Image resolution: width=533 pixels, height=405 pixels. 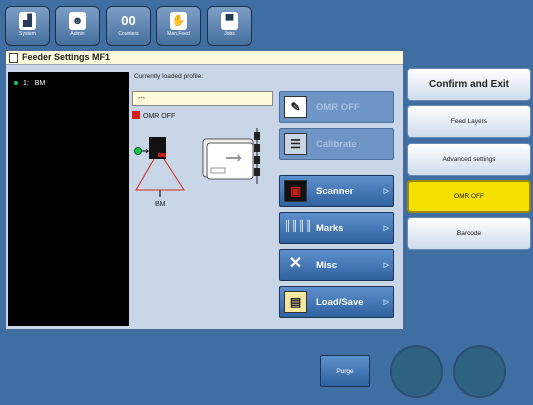 I want to click on system-label: System, so click(x=27, y=34).